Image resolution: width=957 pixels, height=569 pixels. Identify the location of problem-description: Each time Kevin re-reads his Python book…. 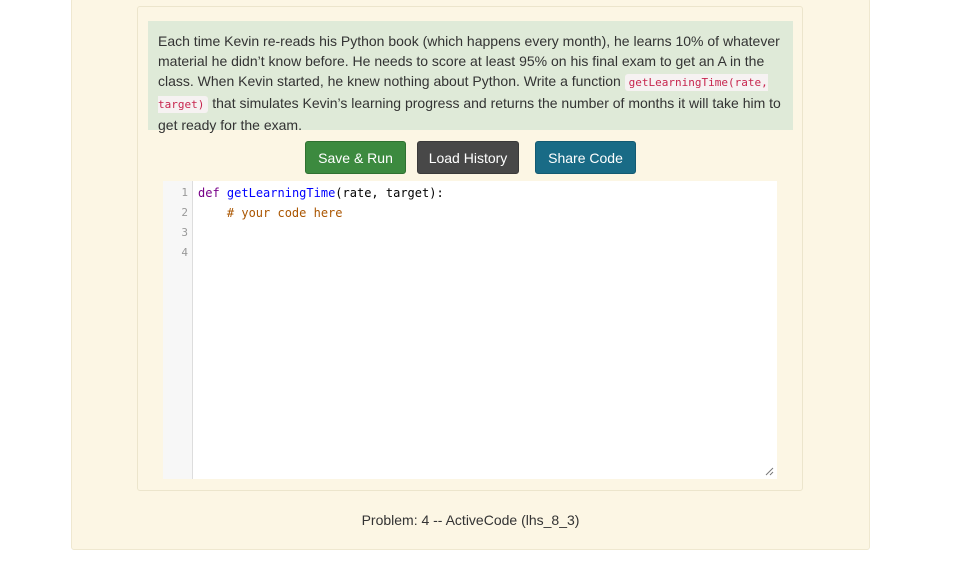
(470, 77).